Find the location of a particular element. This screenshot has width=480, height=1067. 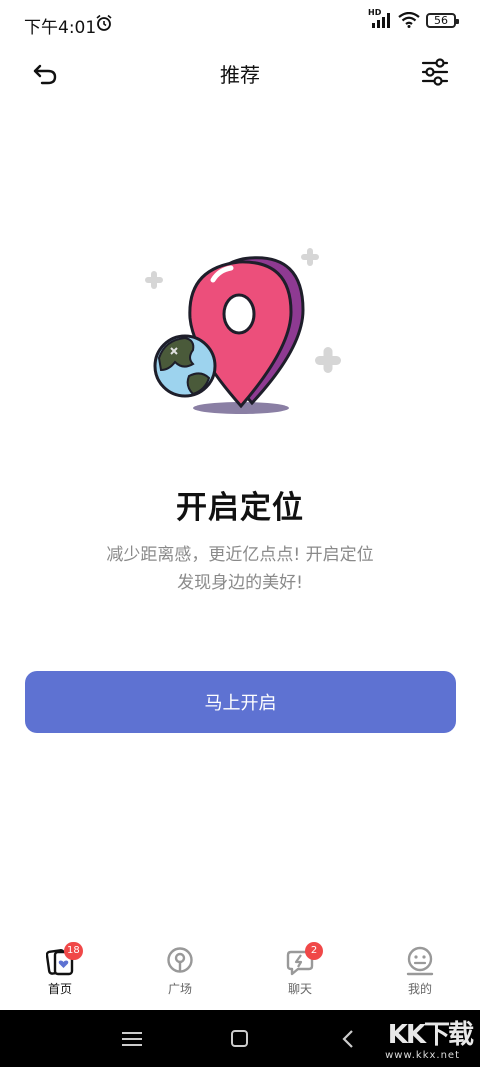

battery-level: 56 is located at coordinates (441, 20).